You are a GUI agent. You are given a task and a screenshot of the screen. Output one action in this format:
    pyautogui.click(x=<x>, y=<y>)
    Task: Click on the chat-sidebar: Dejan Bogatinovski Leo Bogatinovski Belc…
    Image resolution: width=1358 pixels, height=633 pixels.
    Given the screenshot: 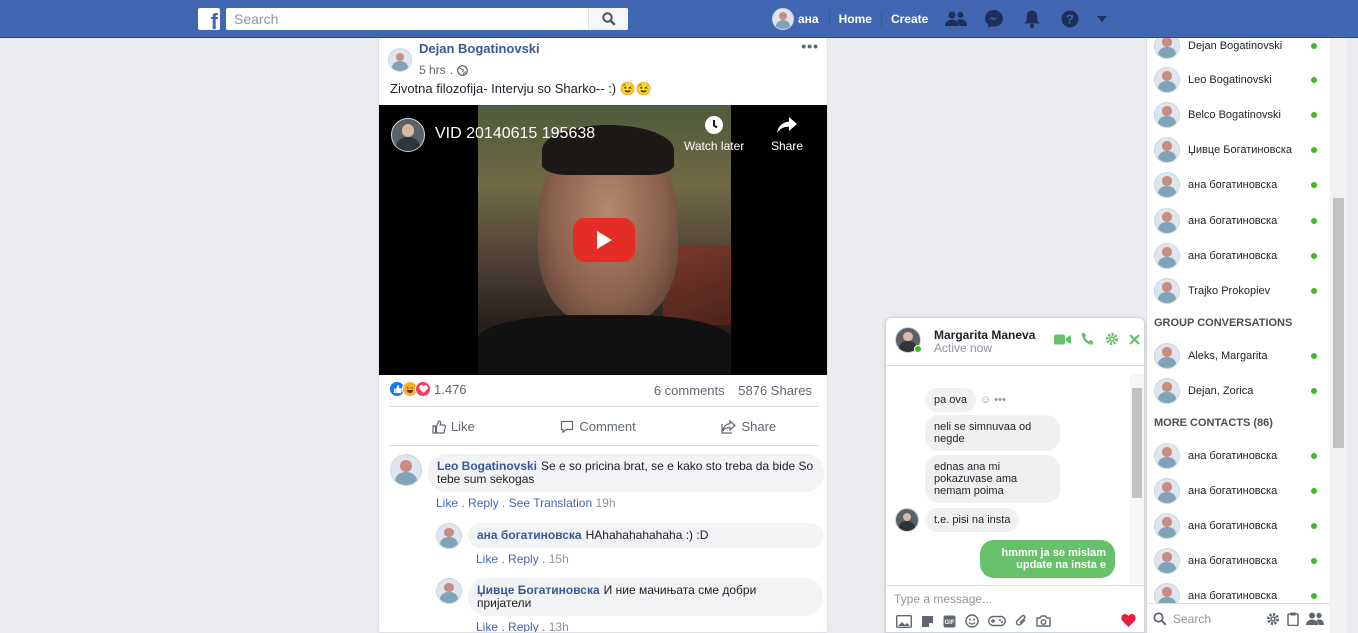 What is the action you would take?
    pyautogui.click(x=1238, y=335)
    